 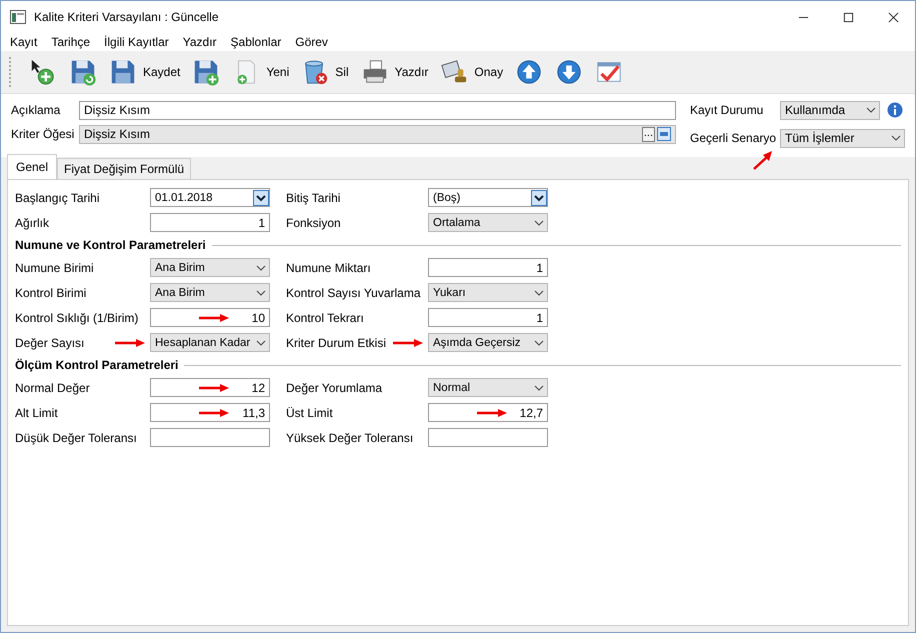 What do you see at coordinates (57, 197) in the screenshot?
I see `field-label: Başlangıç Tarihi` at bounding box center [57, 197].